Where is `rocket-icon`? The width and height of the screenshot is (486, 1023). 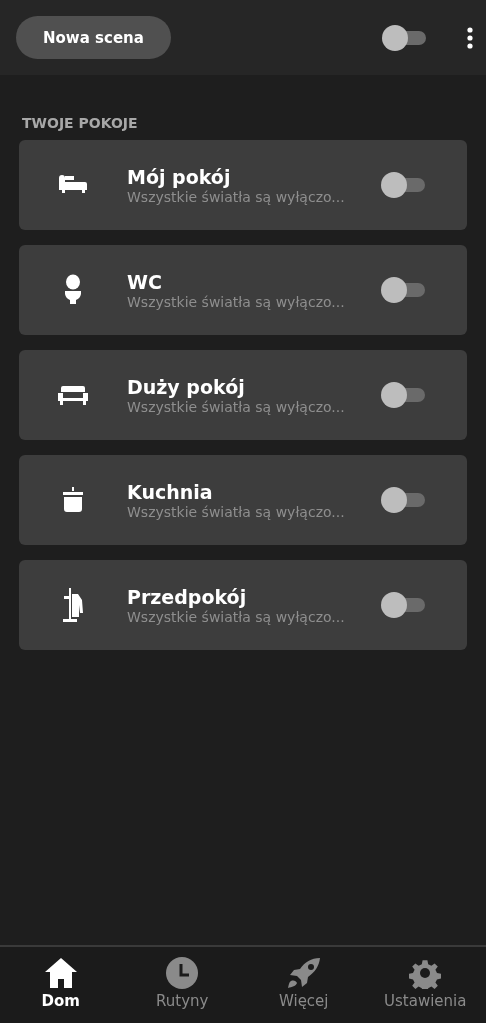 rocket-icon is located at coordinates (303, 973).